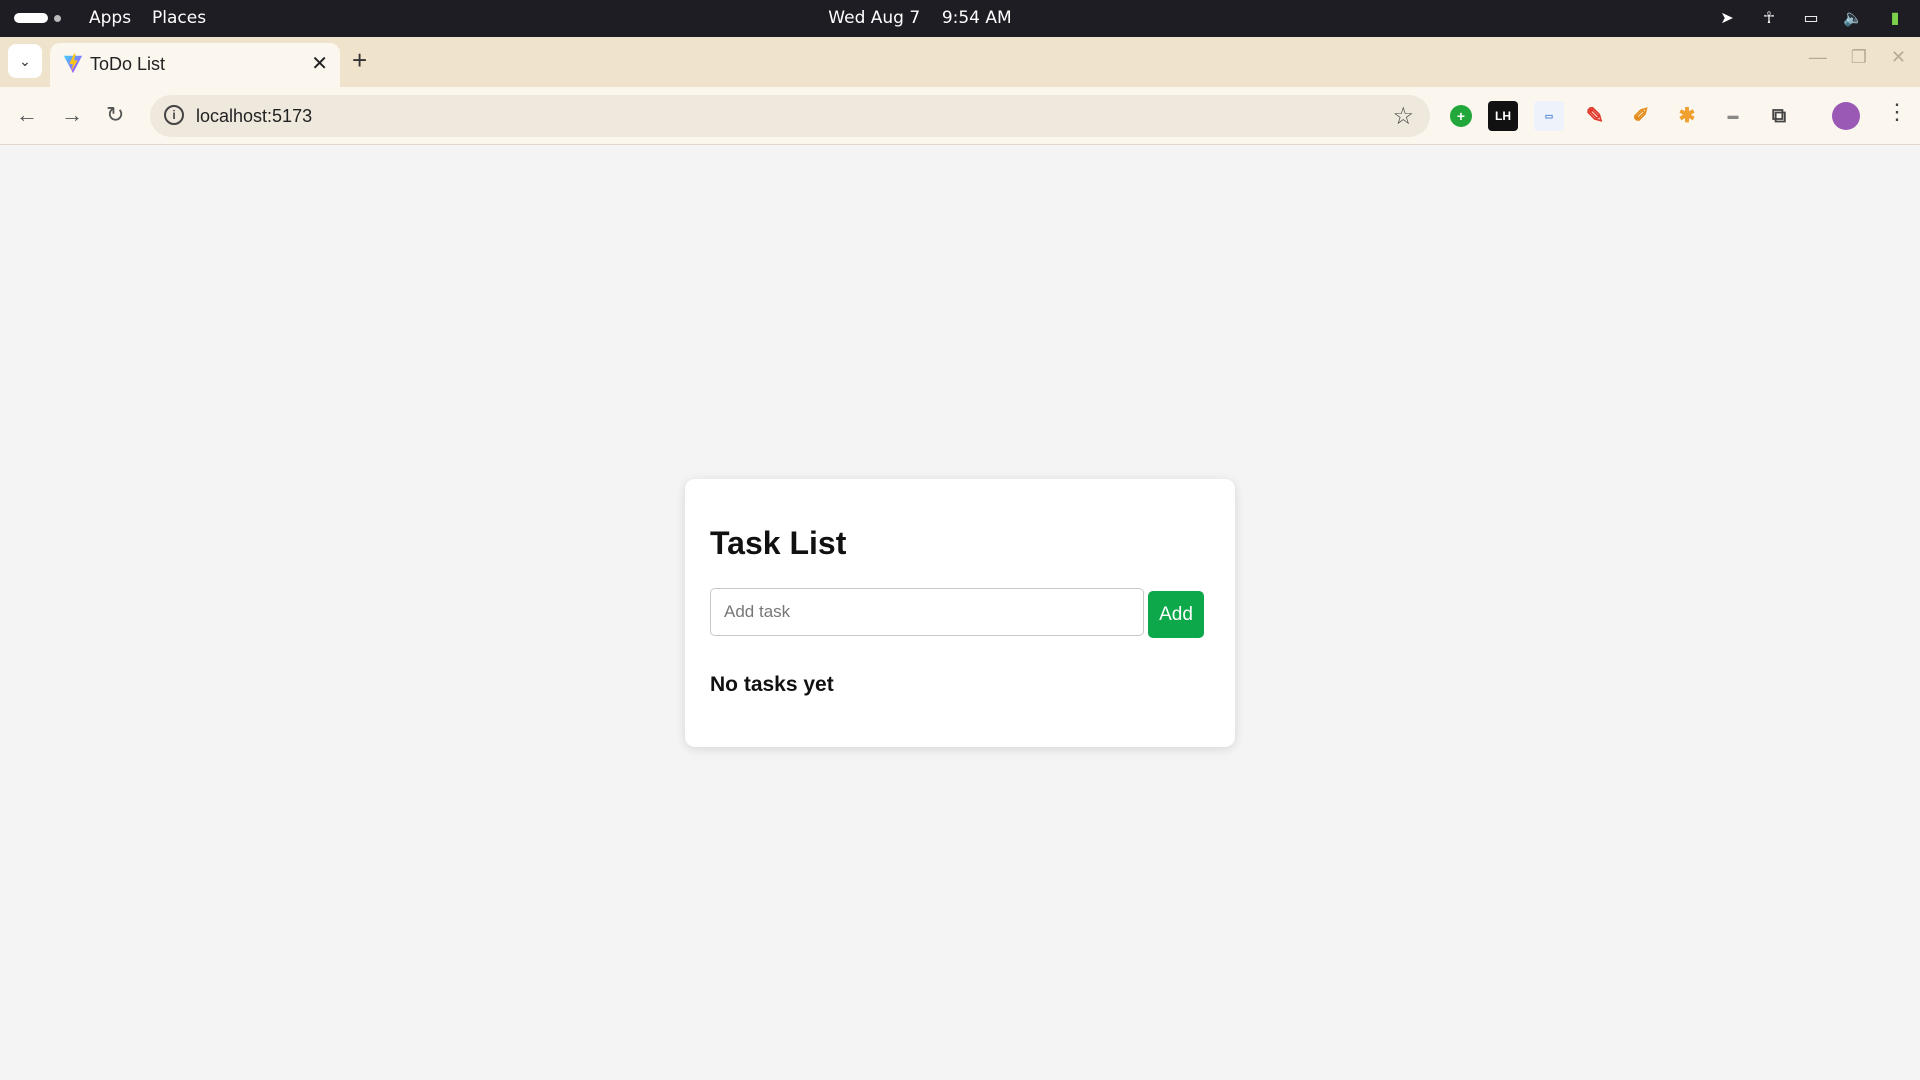  What do you see at coordinates (772, 684) in the screenshot?
I see `empty-state-message: No tasks yet` at bounding box center [772, 684].